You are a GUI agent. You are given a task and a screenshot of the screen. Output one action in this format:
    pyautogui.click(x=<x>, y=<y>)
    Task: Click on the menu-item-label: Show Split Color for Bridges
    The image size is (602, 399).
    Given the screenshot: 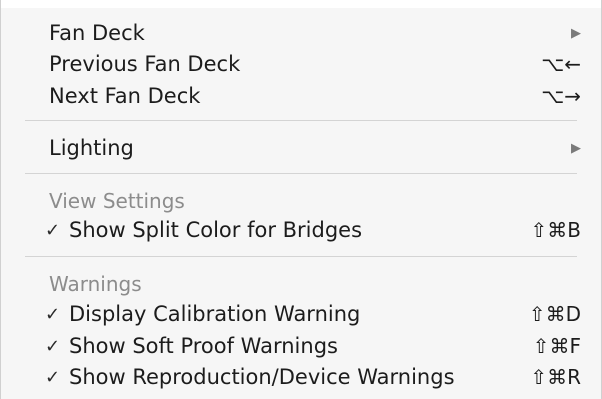 What is the action you would take?
    pyautogui.click(x=216, y=230)
    